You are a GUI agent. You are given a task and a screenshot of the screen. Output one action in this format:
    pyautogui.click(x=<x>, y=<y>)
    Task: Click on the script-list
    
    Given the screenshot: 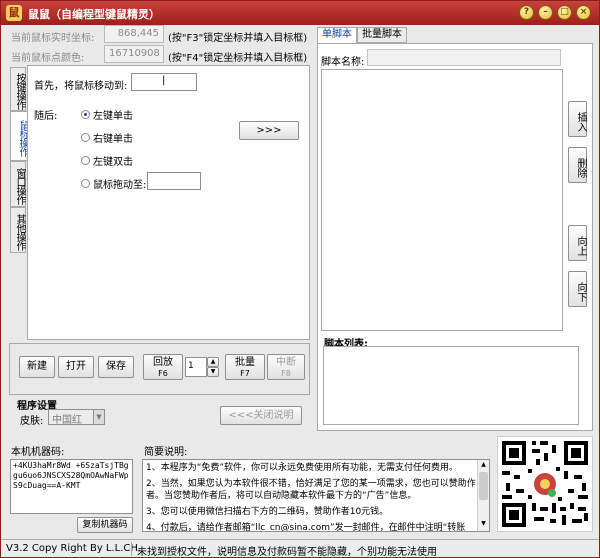 What is the action you would take?
    pyautogui.click(x=451, y=385)
    